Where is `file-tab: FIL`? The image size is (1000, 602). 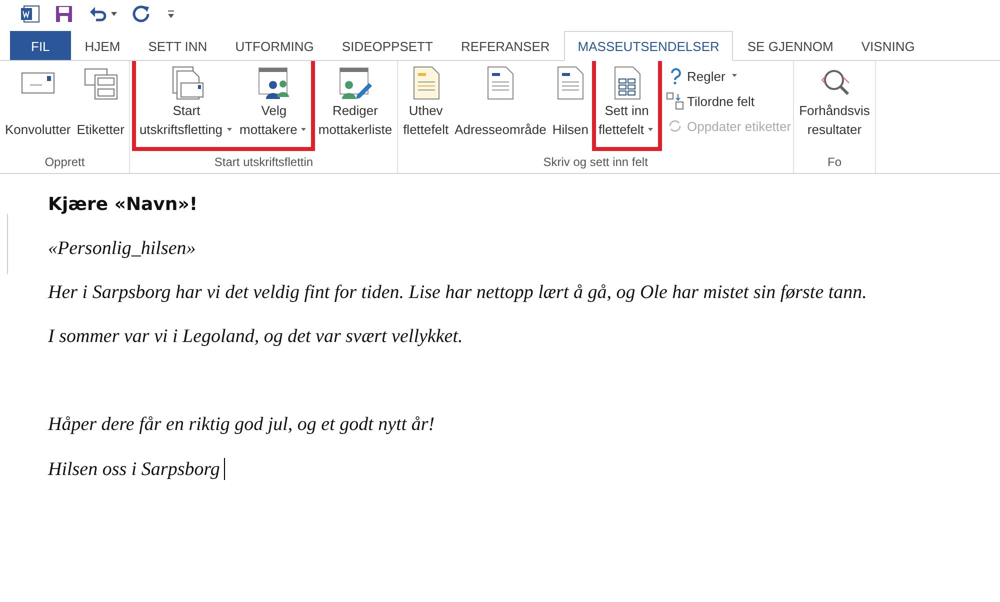
file-tab: FIL is located at coordinates (40, 45).